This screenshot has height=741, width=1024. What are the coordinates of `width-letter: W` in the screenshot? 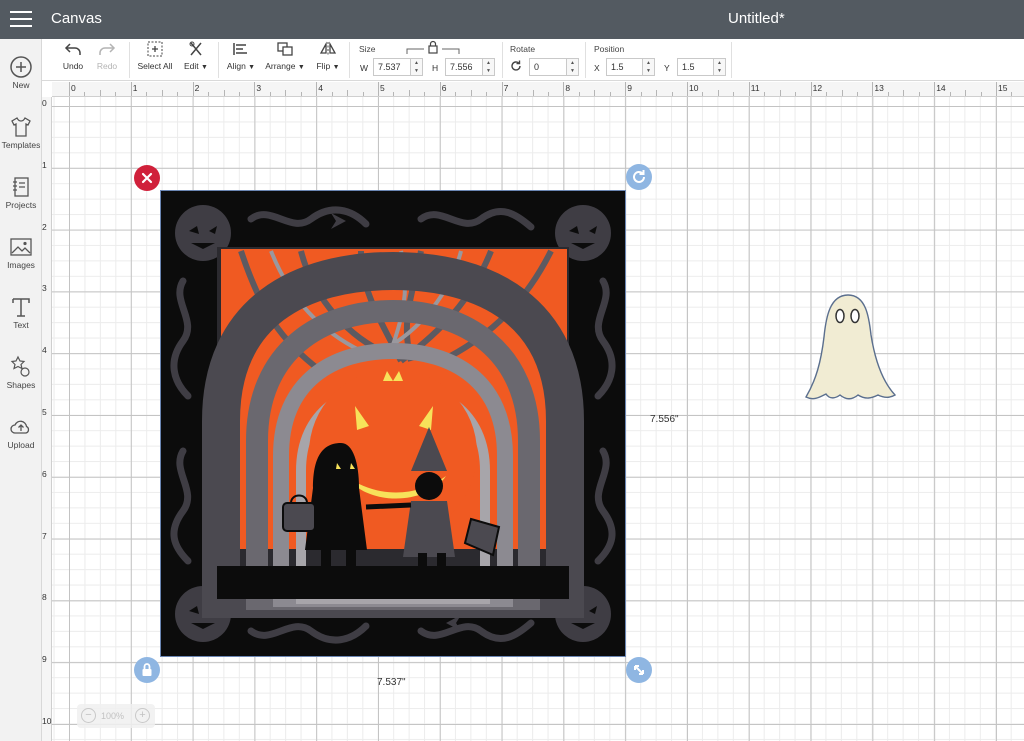 It's located at (364, 68).